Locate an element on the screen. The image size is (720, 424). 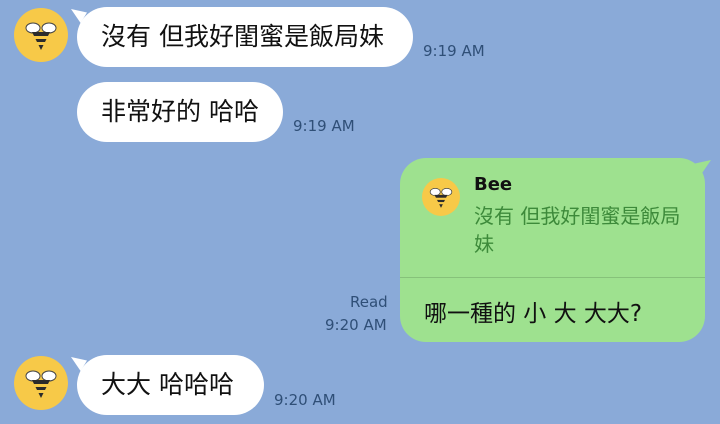
message-bubble: 大大 哈哈哈 is located at coordinates (170, 385).